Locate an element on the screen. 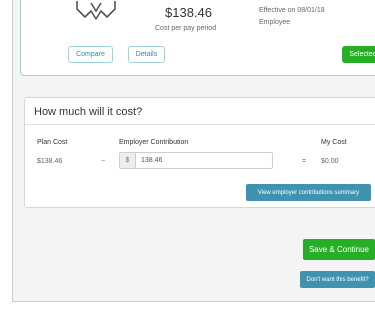 The image size is (375, 310). save-continue-button: Save & Continue is located at coordinates (339, 249).